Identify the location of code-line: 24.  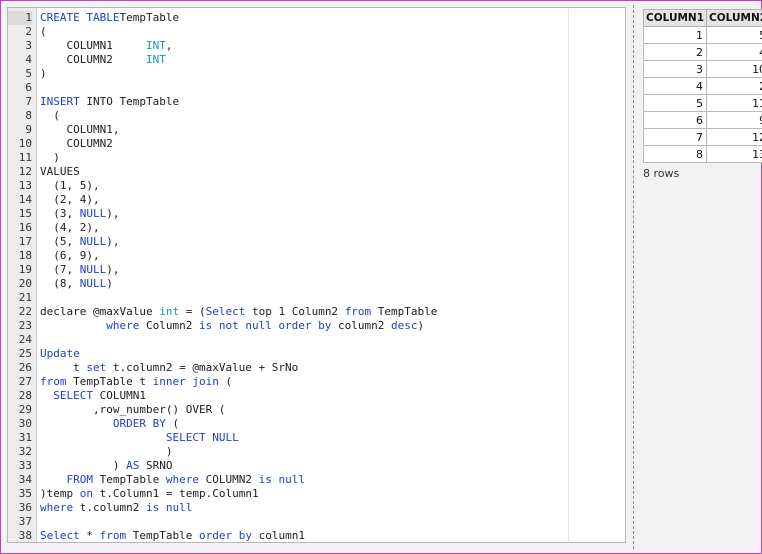
(316, 340).